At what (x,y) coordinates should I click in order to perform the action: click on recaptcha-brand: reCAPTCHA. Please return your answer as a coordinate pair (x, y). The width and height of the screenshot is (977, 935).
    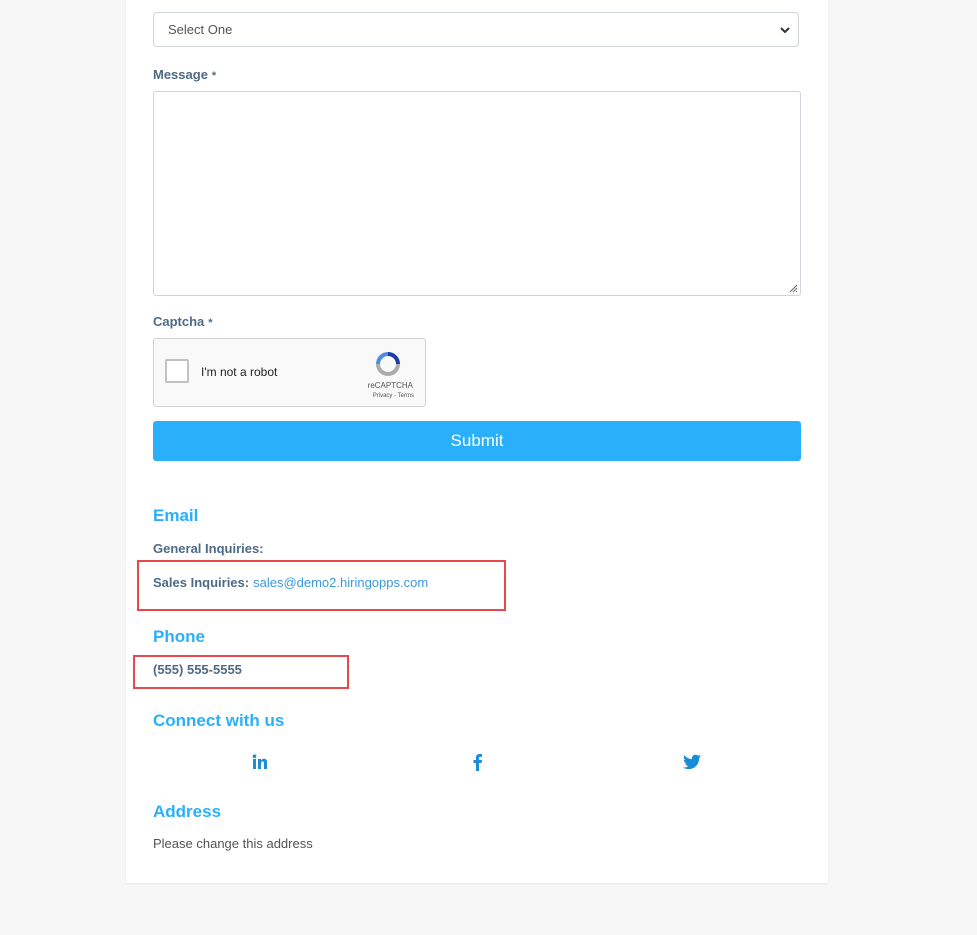
    Looking at the image, I should click on (390, 385).